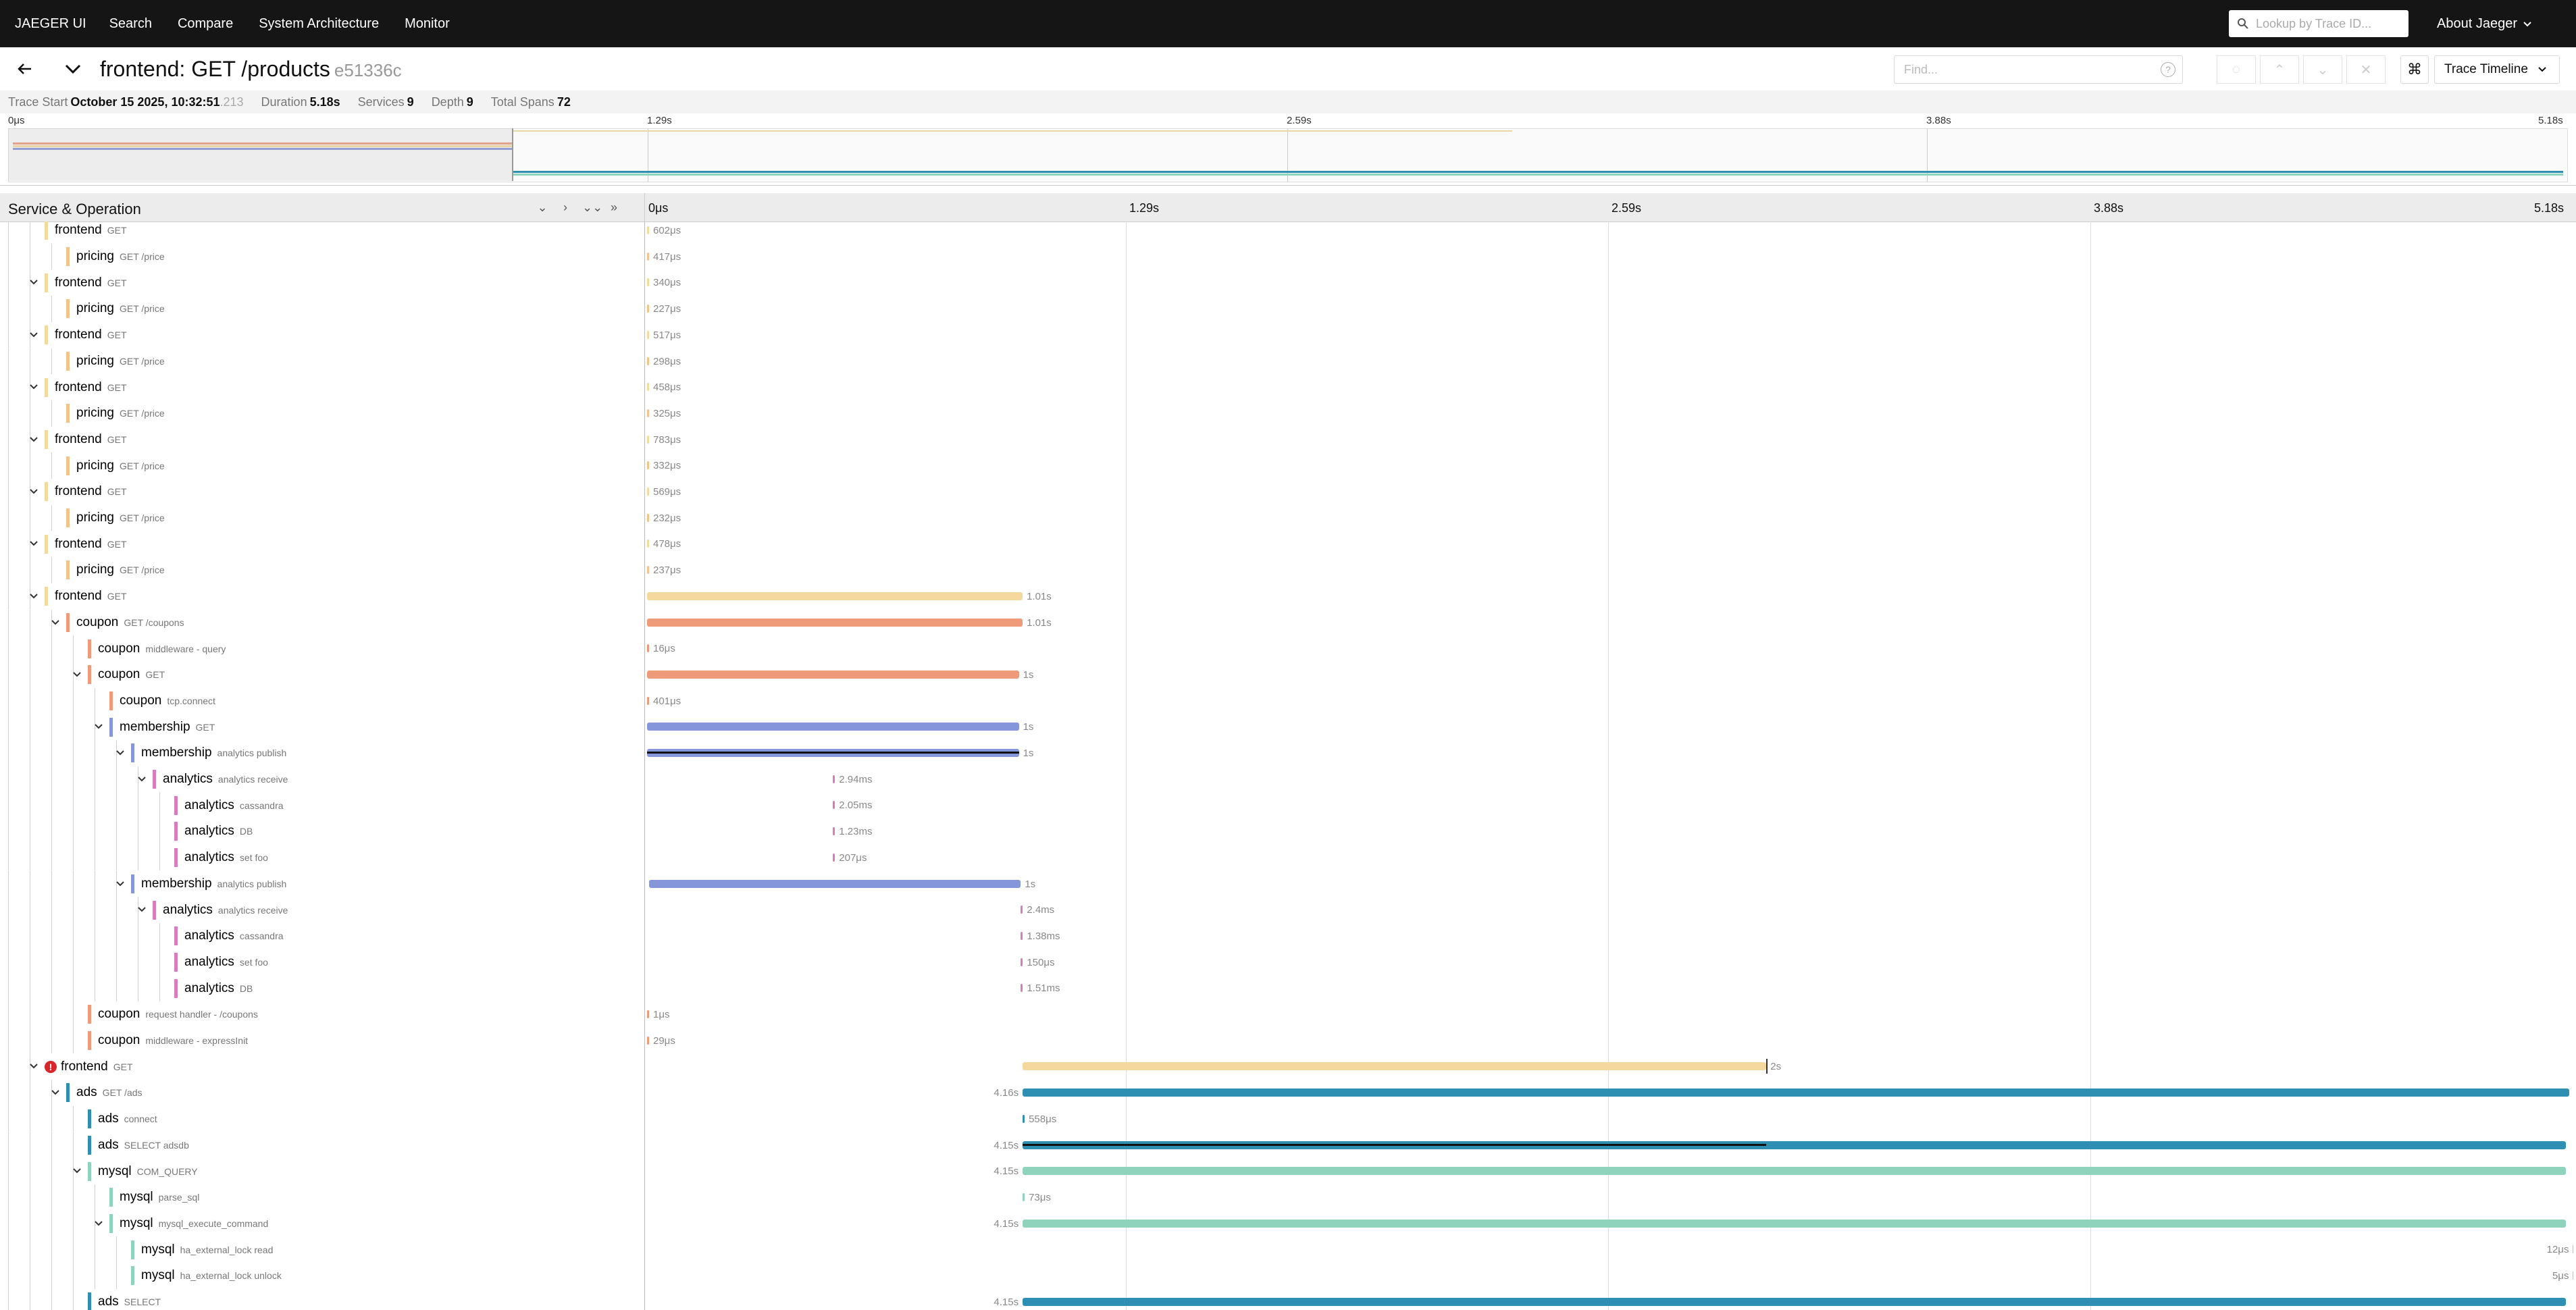  I want to click on span-name-cell: coupon request handler - /coupons, so click(173, 1015).